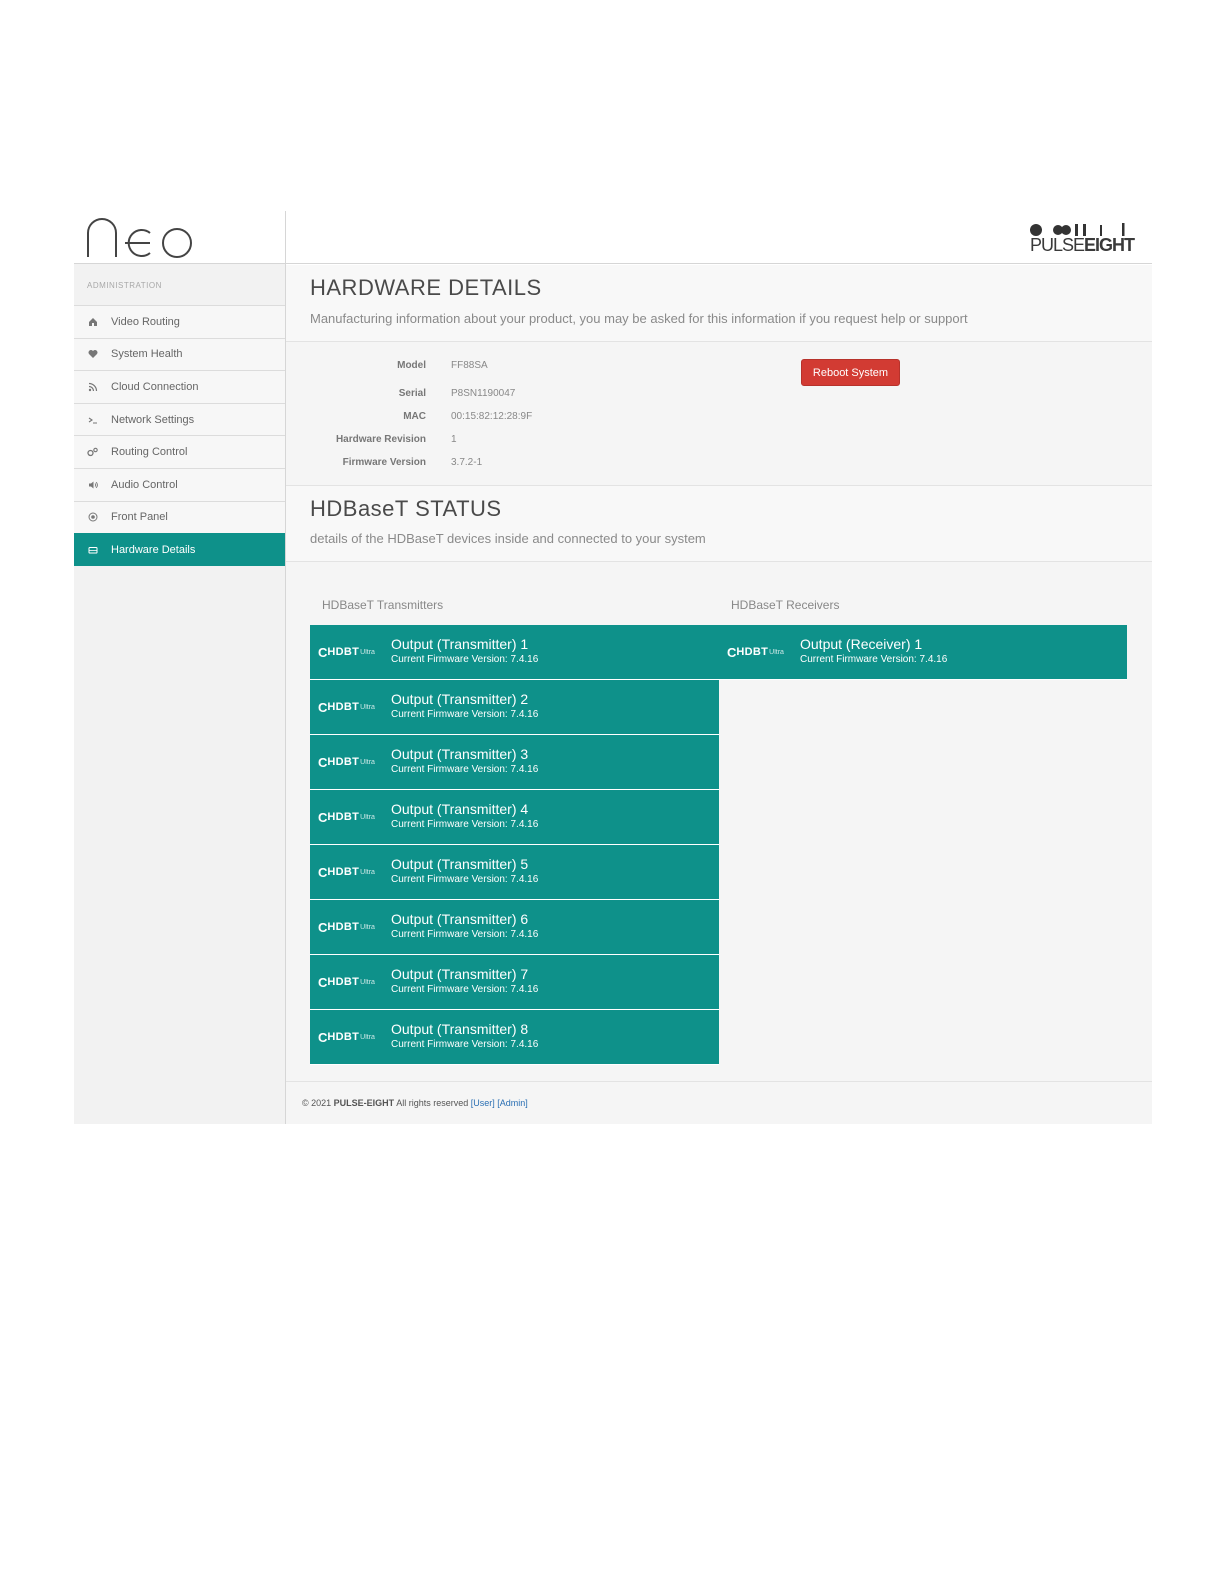  Describe the element at coordinates (153, 419) in the screenshot. I see `sidebar-item-label: Network Settings` at that location.